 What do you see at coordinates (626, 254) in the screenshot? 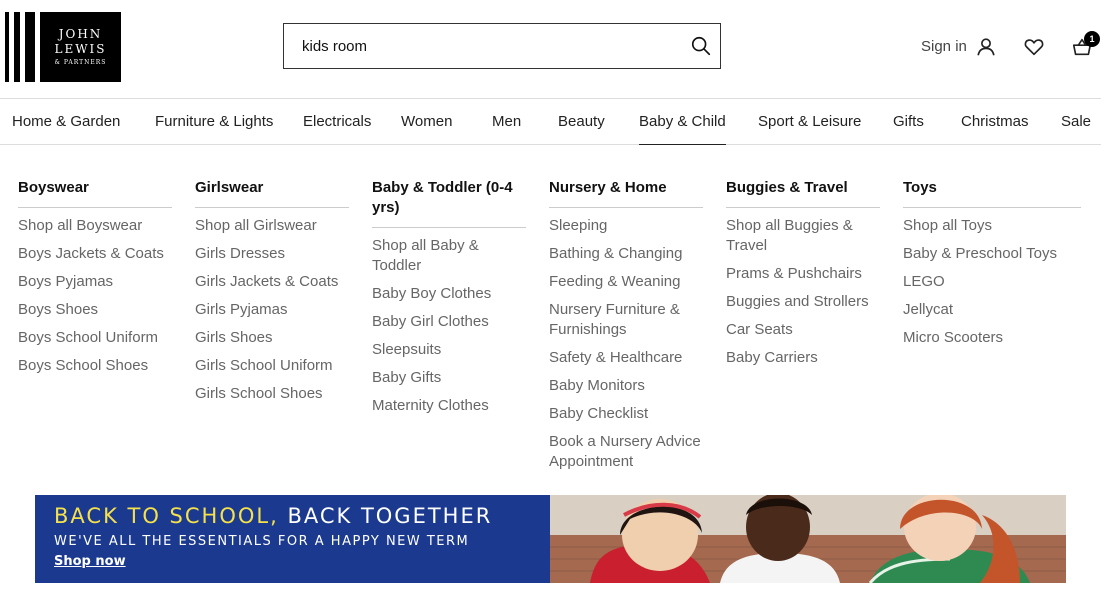
I see `menu-link: Bathing & Changing` at bounding box center [626, 254].